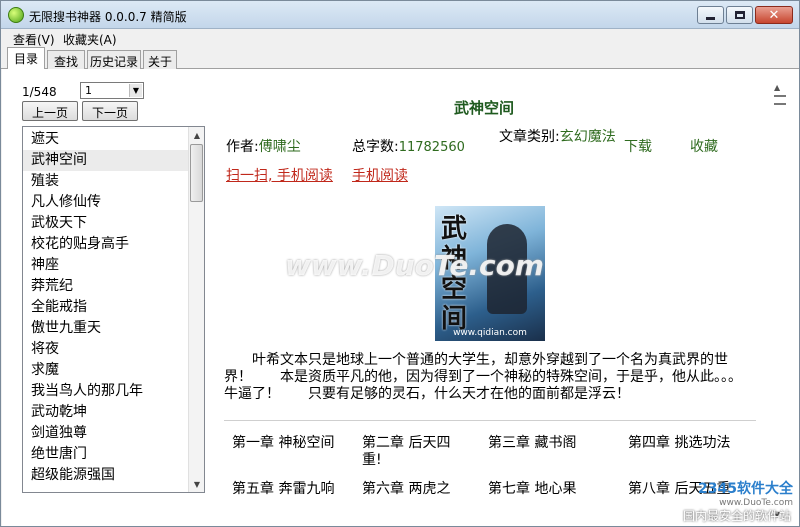 The image size is (800, 527). I want to click on author-info: 作者:傅啸尘, so click(263, 146).